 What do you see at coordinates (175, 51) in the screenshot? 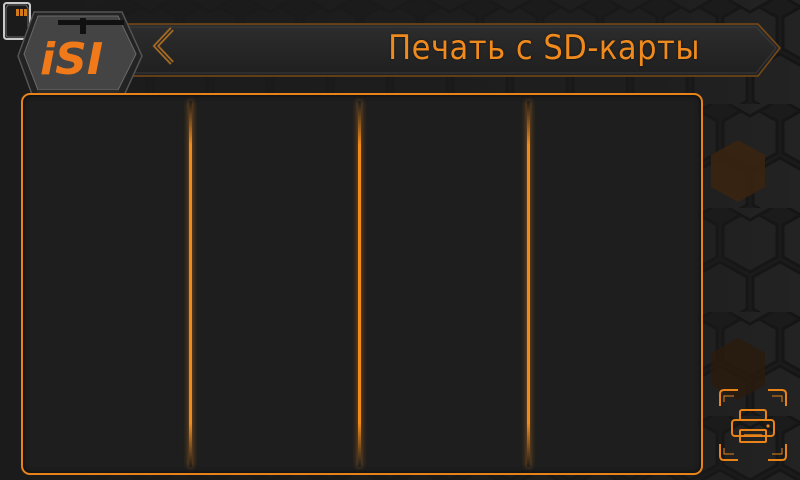
I see `back-button` at bounding box center [175, 51].